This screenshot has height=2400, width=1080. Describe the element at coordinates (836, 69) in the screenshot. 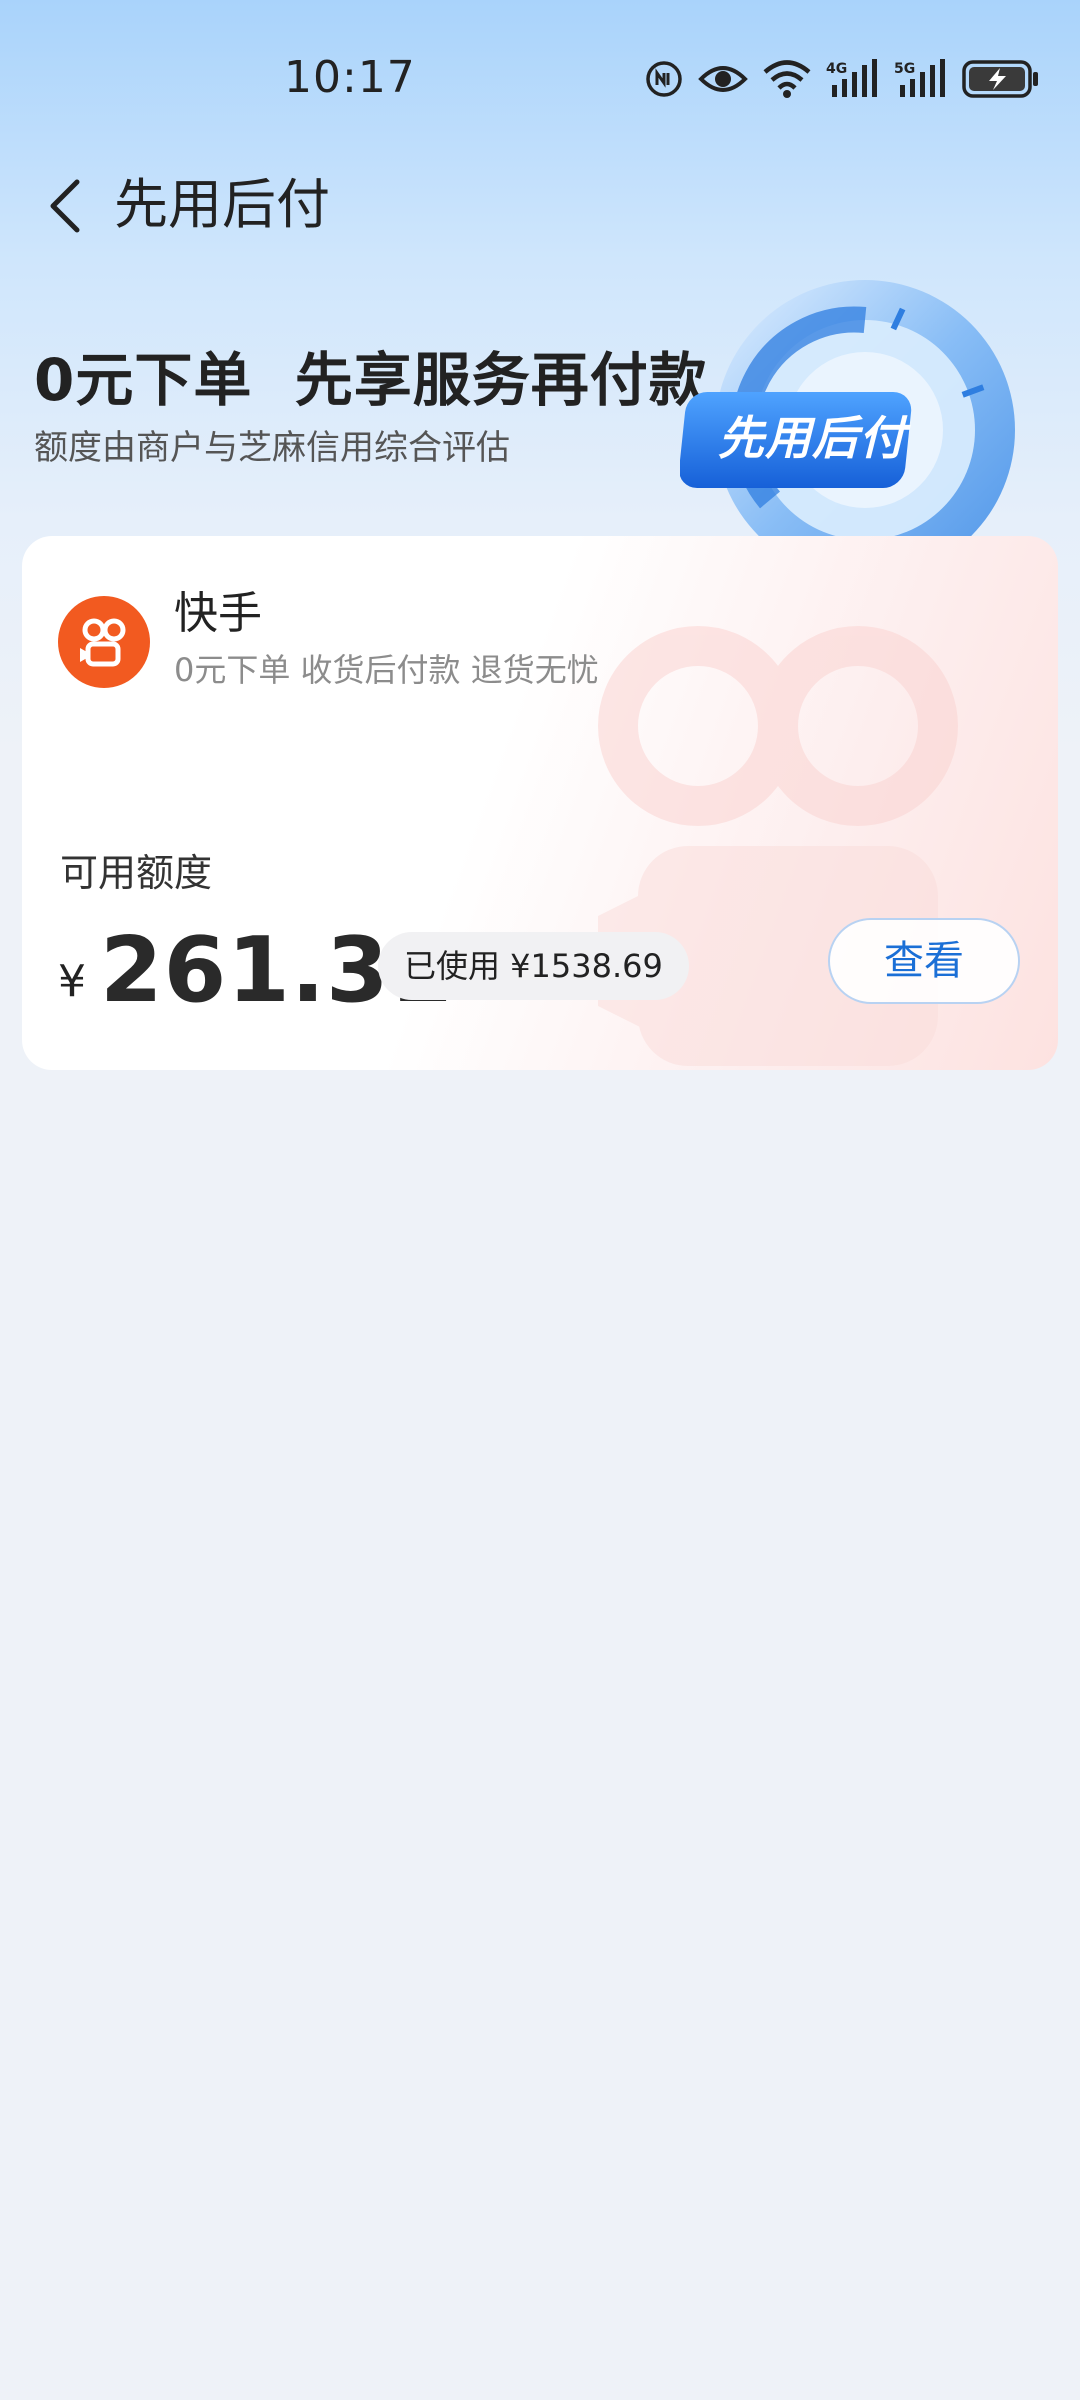

I see `svg-text: 4G` at that location.